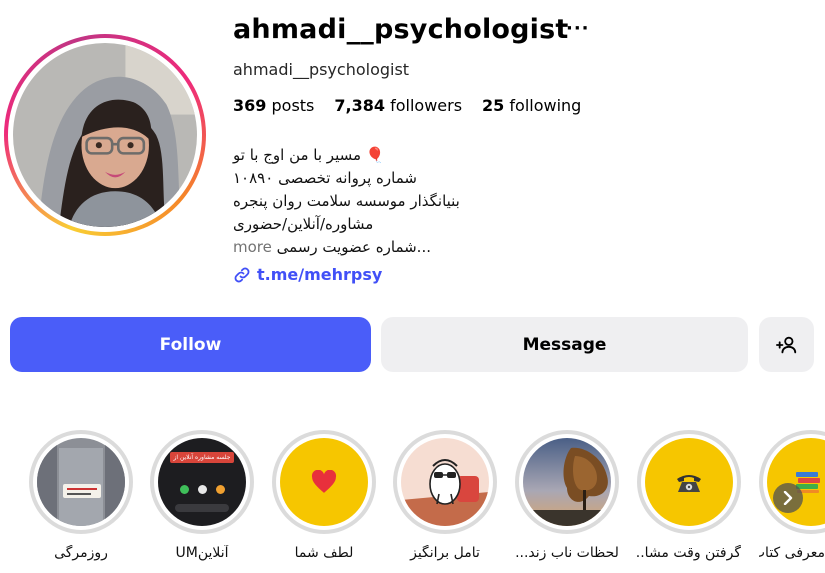 This screenshot has width=825, height=573. What do you see at coordinates (578, 28) in the screenshot?
I see `more-options-icon: ···` at bounding box center [578, 28].